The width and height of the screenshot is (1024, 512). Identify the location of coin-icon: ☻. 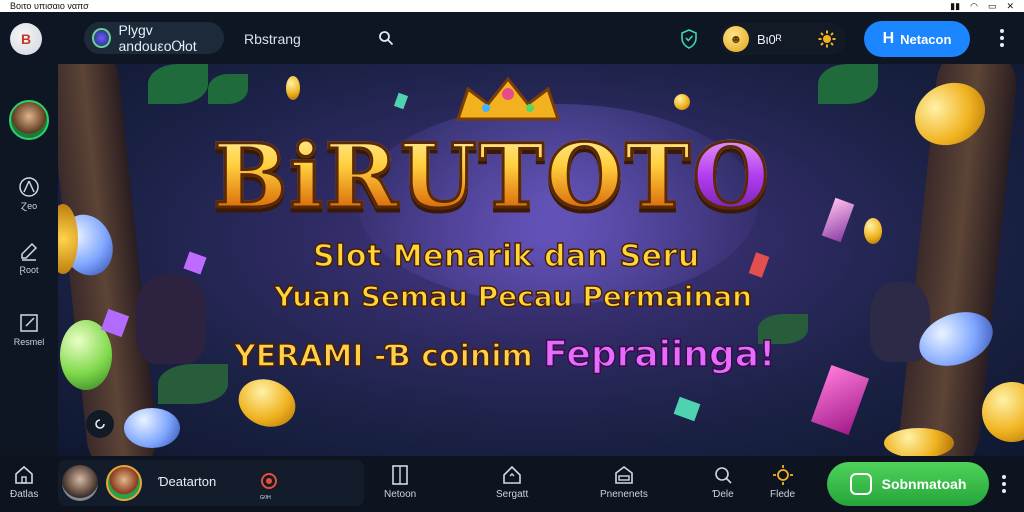
(736, 39).